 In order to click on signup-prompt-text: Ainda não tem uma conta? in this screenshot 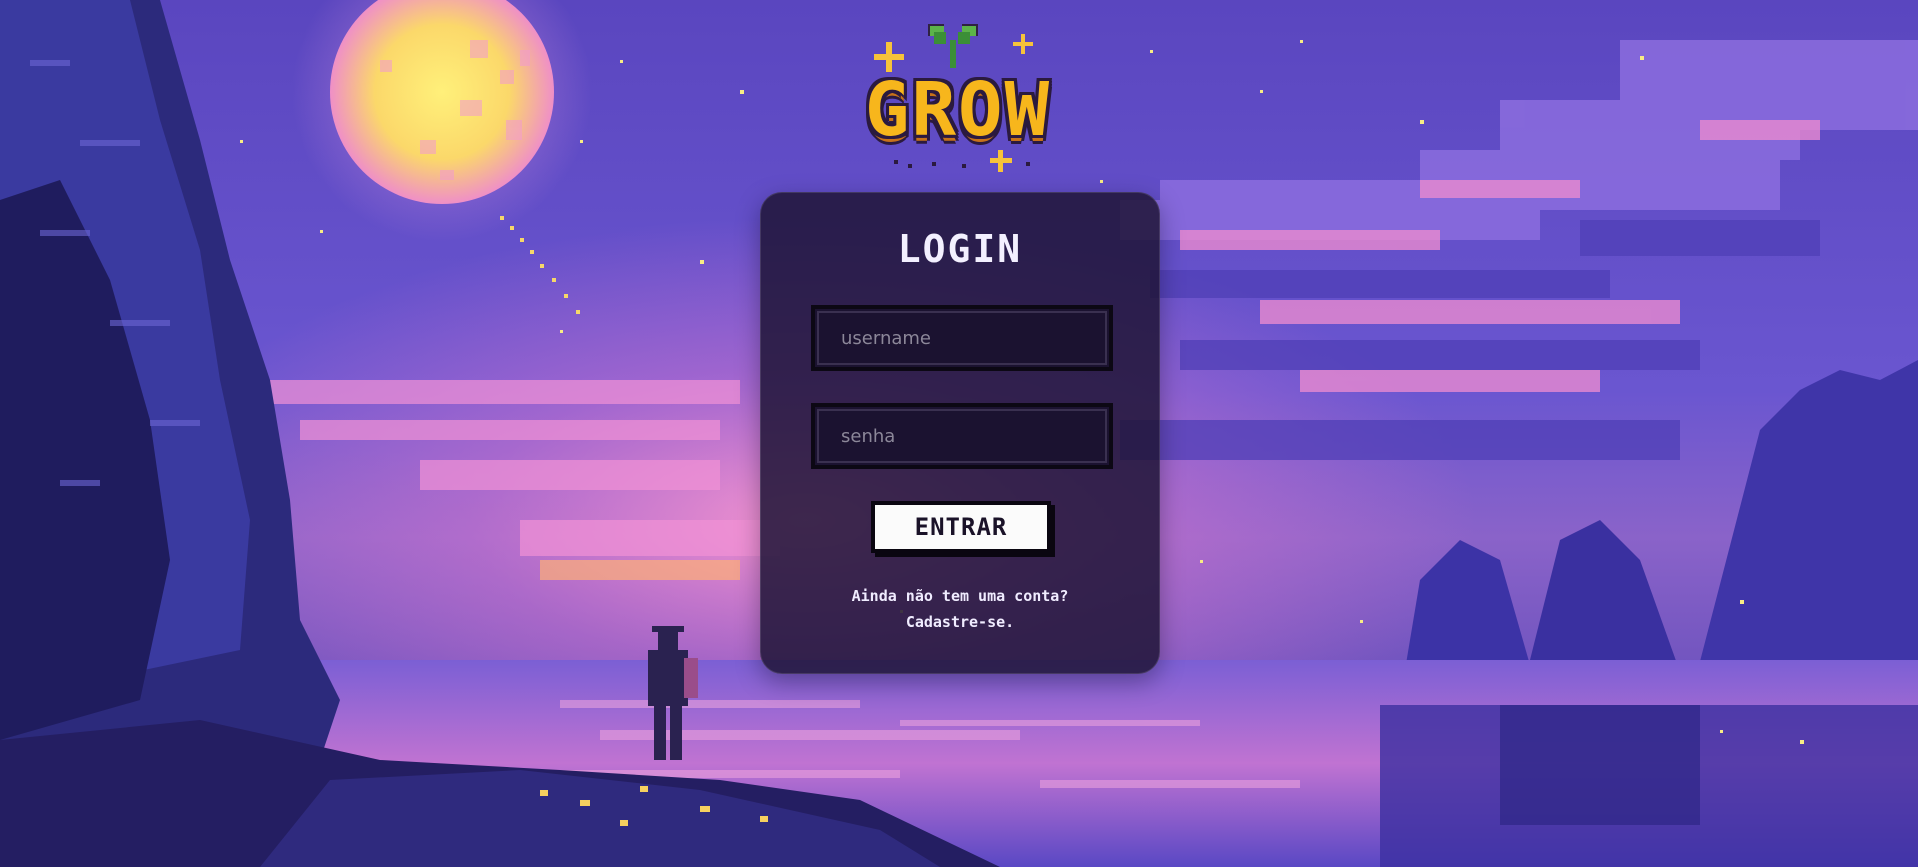, I will do `click(960, 596)`.